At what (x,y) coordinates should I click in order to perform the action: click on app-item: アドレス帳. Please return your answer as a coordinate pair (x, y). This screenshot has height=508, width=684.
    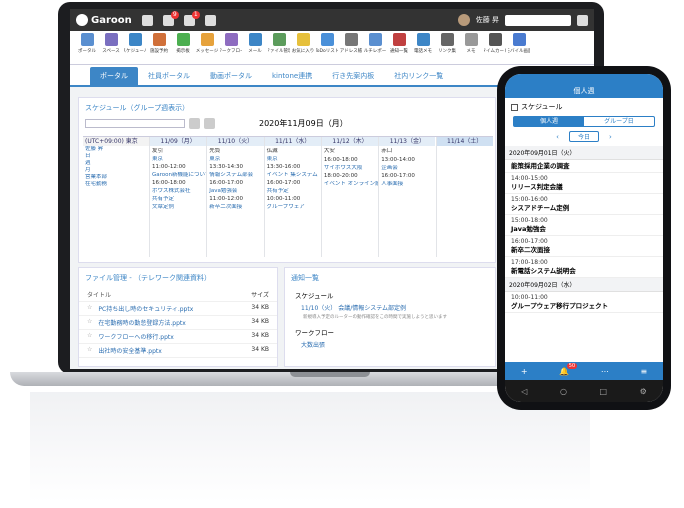
    Looking at the image, I should click on (351, 47).